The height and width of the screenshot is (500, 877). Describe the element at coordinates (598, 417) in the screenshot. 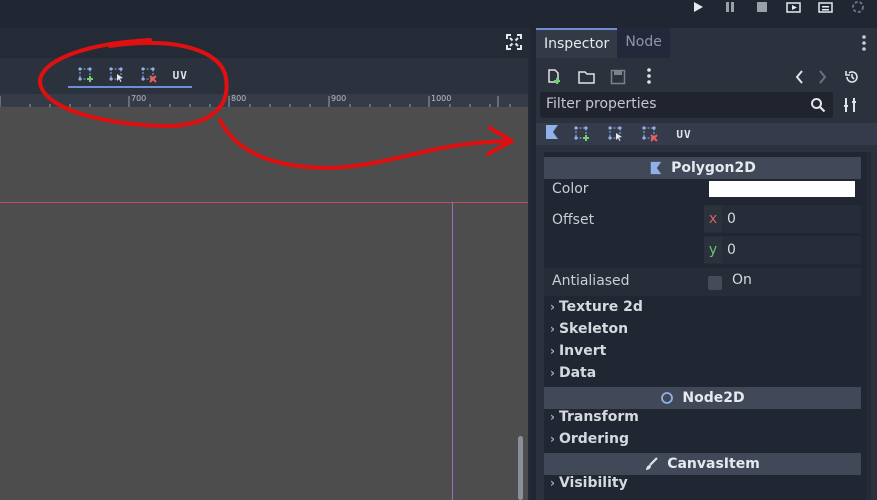

I see `group-label: Transform` at that location.